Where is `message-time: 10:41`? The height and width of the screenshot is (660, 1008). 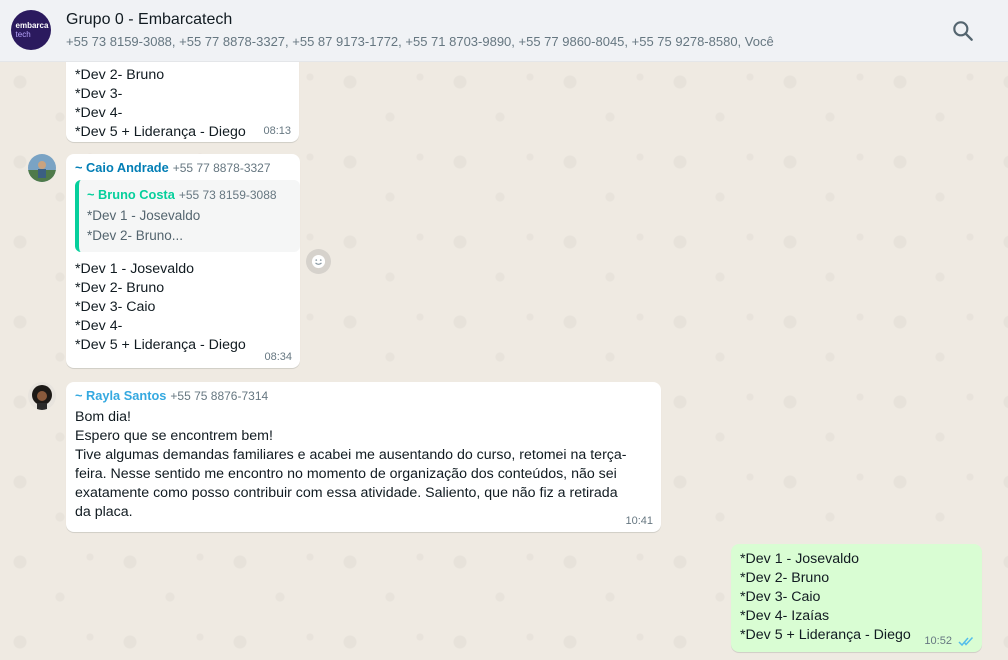 message-time: 10:41 is located at coordinates (639, 521).